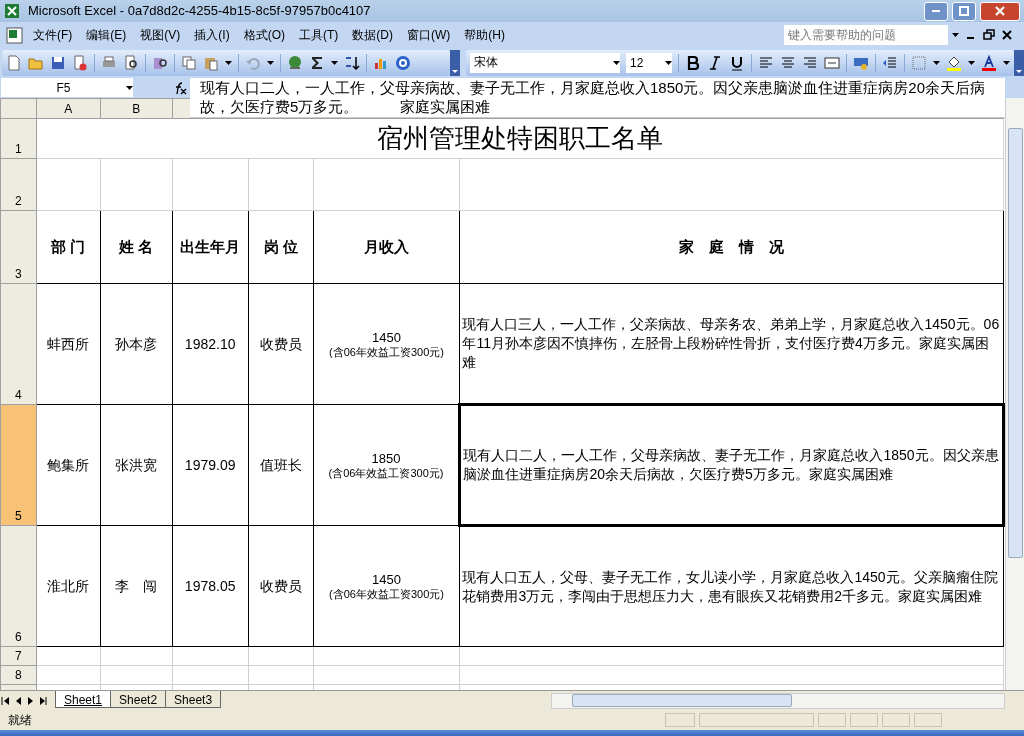 The image size is (1024, 736). I want to click on row-header: 1, so click(18, 138).